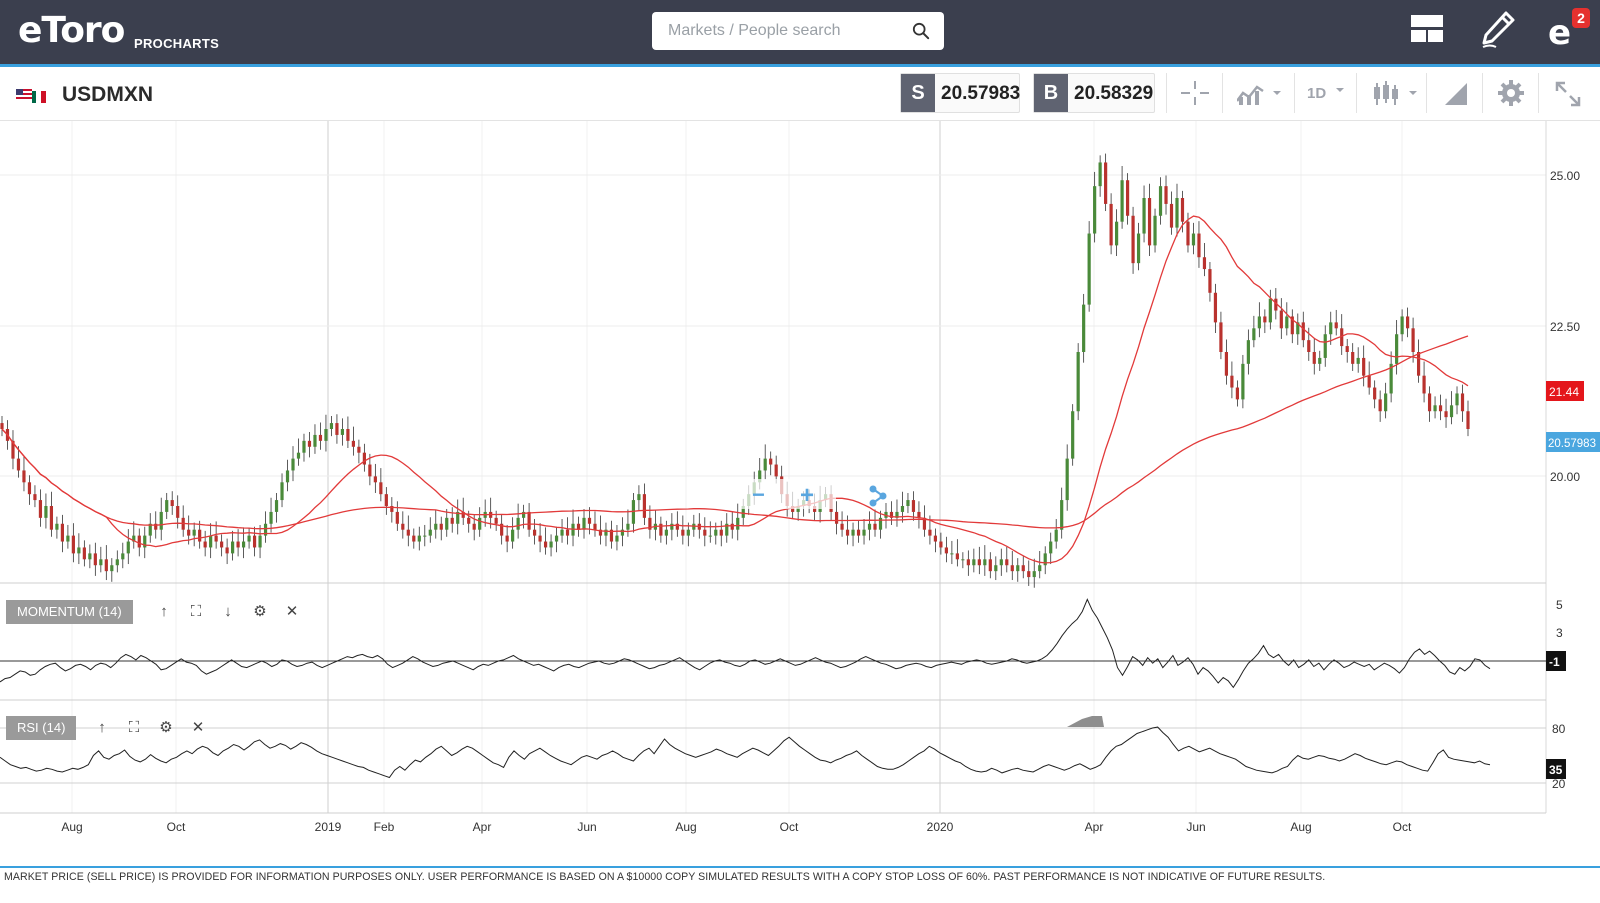 The image size is (1600, 903). I want to click on gear-icon, so click(1511, 93).